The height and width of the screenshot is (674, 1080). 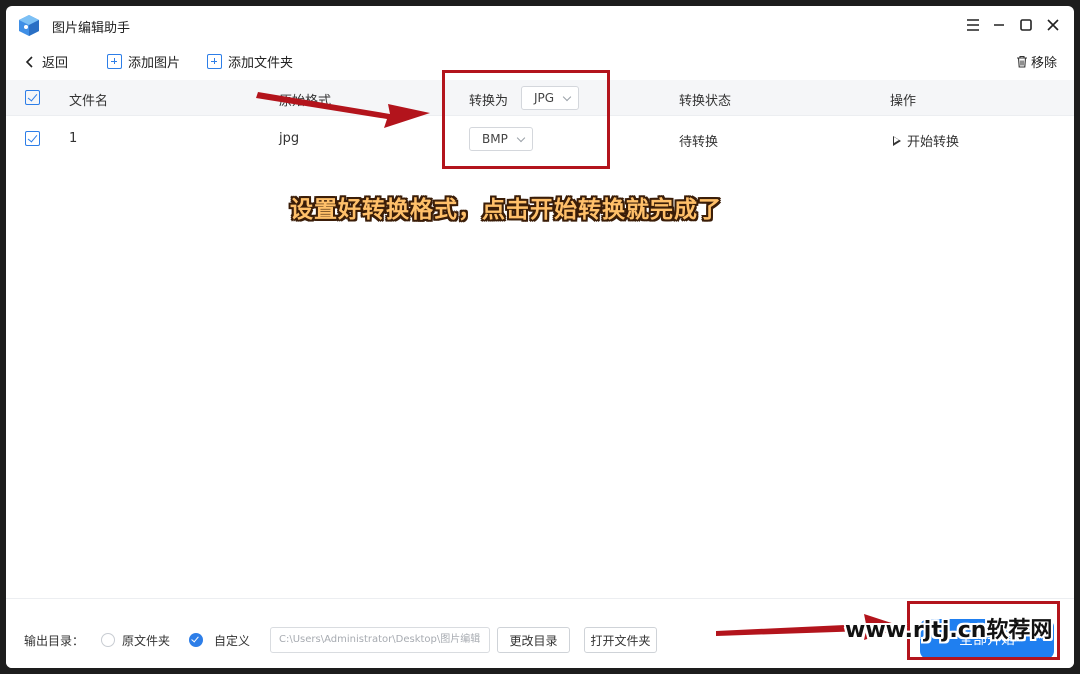 What do you see at coordinates (29, 61) in the screenshot?
I see `chevron-left-icon` at bounding box center [29, 61].